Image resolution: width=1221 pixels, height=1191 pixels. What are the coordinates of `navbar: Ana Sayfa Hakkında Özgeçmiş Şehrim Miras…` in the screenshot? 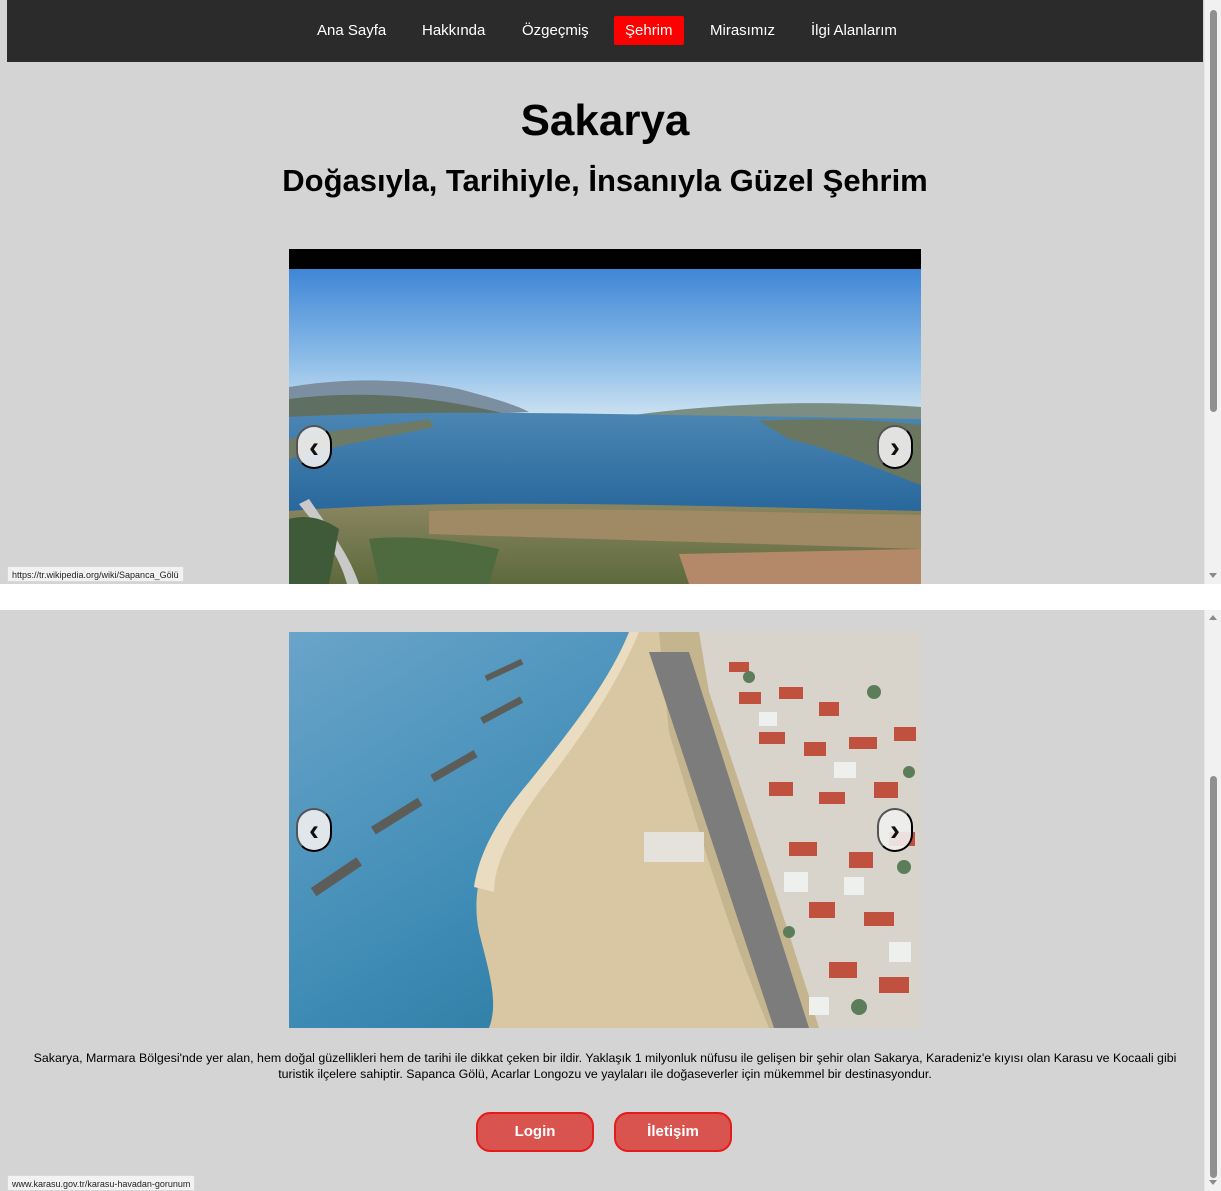 It's located at (605, 31).